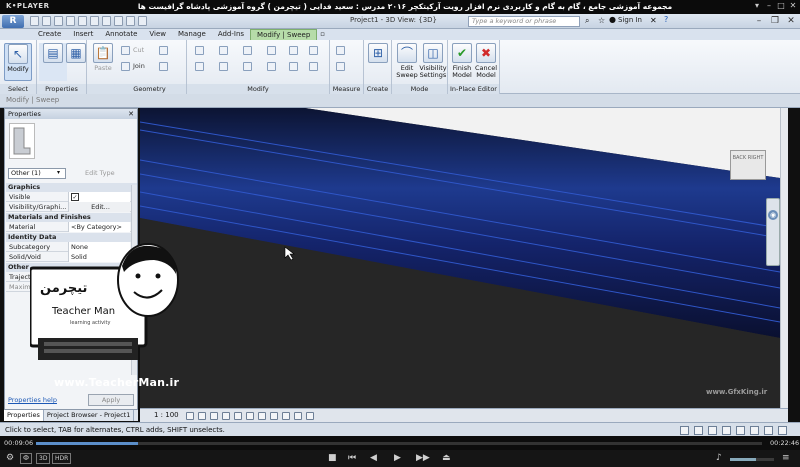  What do you see at coordinates (100, 173) in the screenshot?
I see `edit-type-button: Edit Type` at bounding box center [100, 173].